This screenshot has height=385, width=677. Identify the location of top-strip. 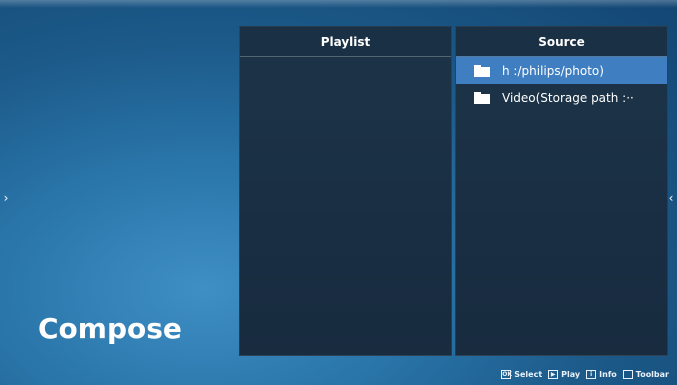
(338, 4).